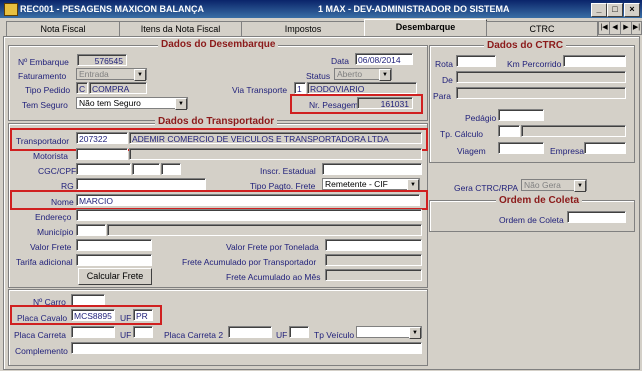  What do you see at coordinates (250, 332) in the screenshot?
I see `placa-carreta2-field` at bounding box center [250, 332].